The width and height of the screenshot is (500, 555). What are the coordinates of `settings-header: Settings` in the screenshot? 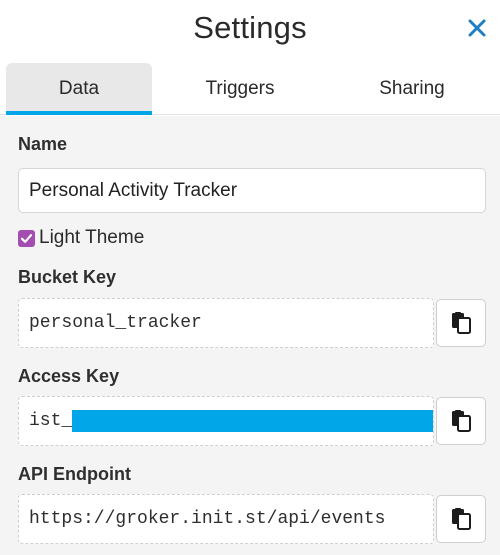 It's located at (250, 30).